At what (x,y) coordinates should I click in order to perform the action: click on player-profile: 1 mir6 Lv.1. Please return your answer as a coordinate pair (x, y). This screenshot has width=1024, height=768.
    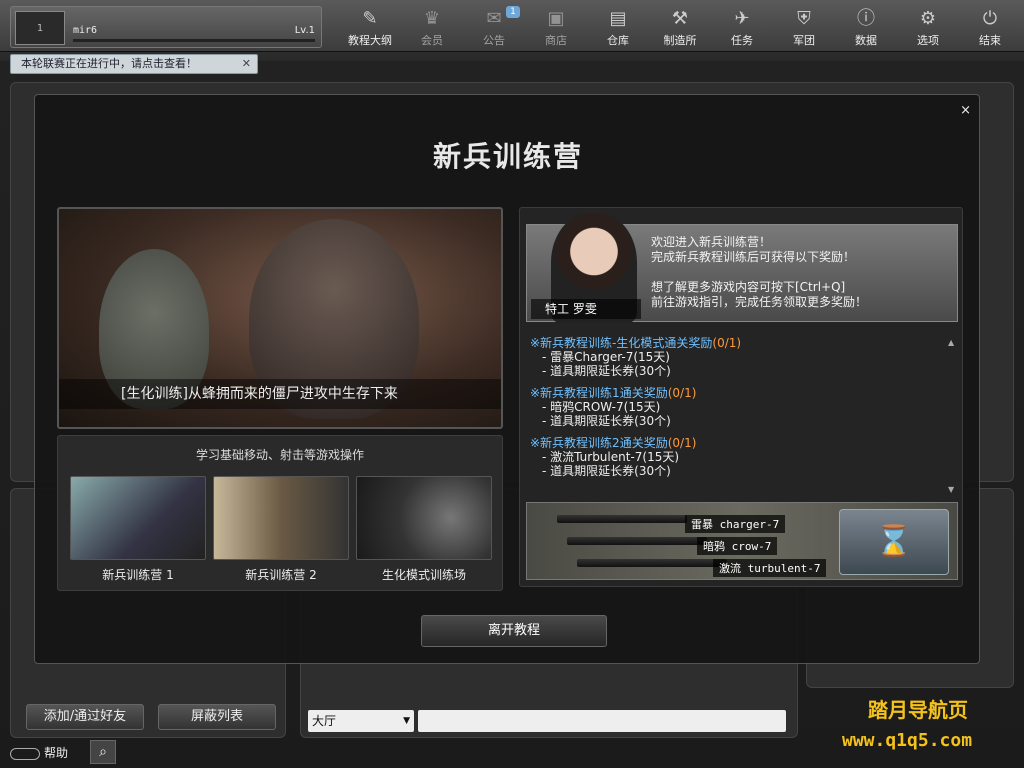
    Looking at the image, I should click on (166, 27).